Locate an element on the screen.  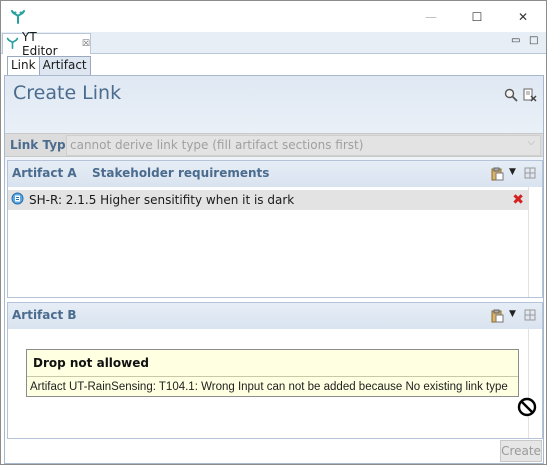
title-bar: — ☐ ✕ is located at coordinates (273, 16).